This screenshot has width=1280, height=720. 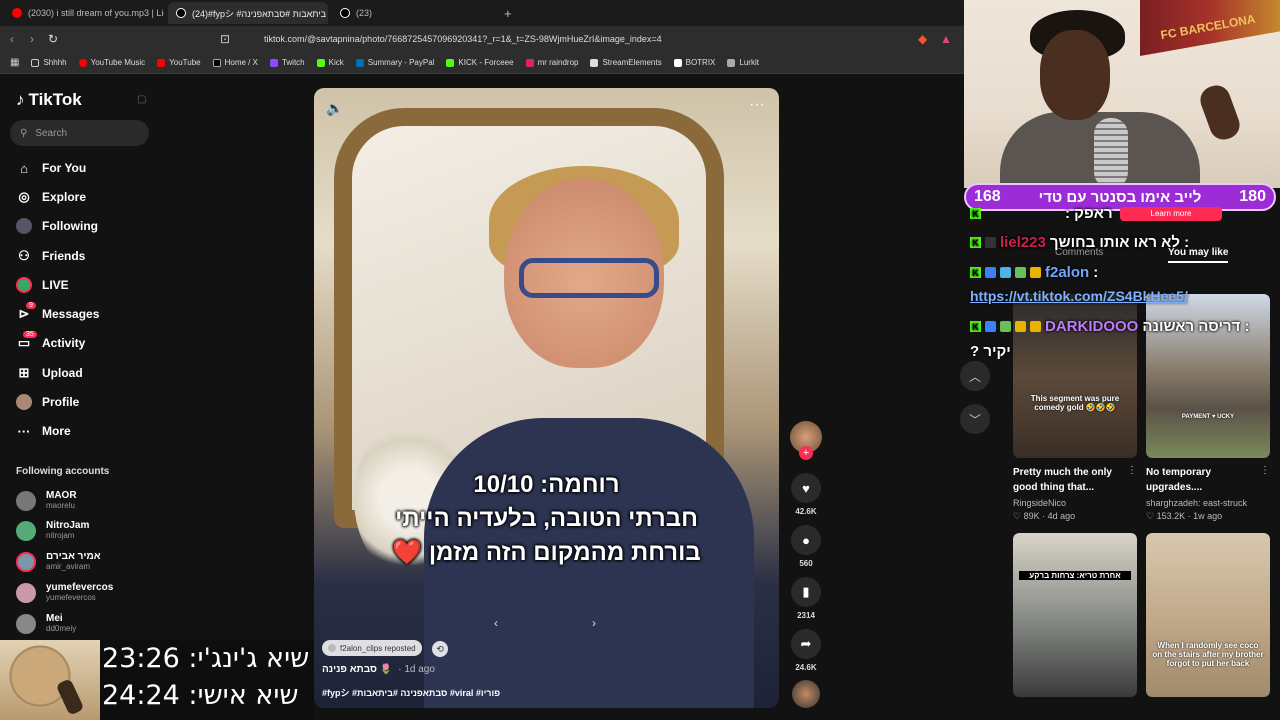 What do you see at coordinates (200, 695) in the screenshot?
I see `record-timer-personal: שיא אישי: 24:24` at bounding box center [200, 695].